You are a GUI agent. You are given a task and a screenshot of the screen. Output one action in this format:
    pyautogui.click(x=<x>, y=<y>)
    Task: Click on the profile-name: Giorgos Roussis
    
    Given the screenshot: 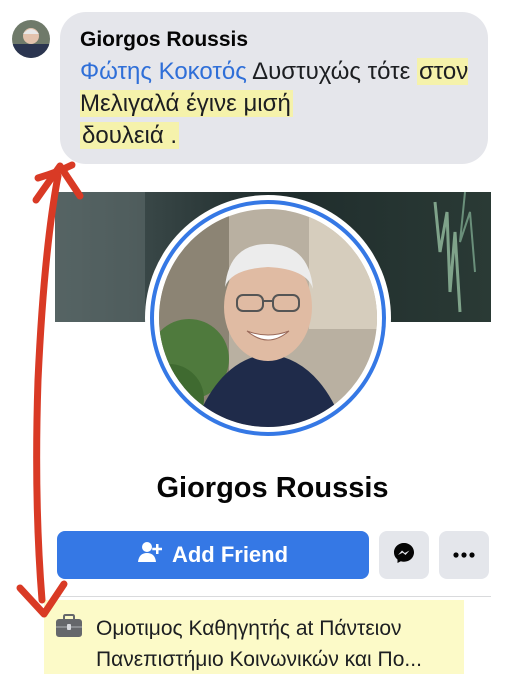 What is the action you would take?
    pyautogui.click(x=272, y=488)
    